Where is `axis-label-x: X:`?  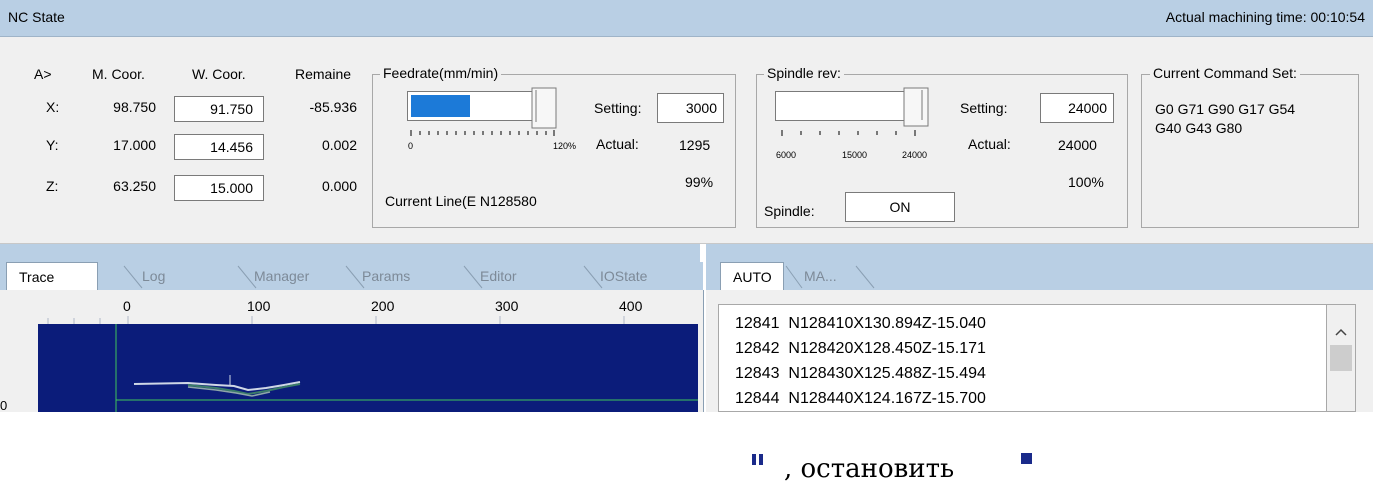
axis-label-x: X: is located at coordinates (53, 107).